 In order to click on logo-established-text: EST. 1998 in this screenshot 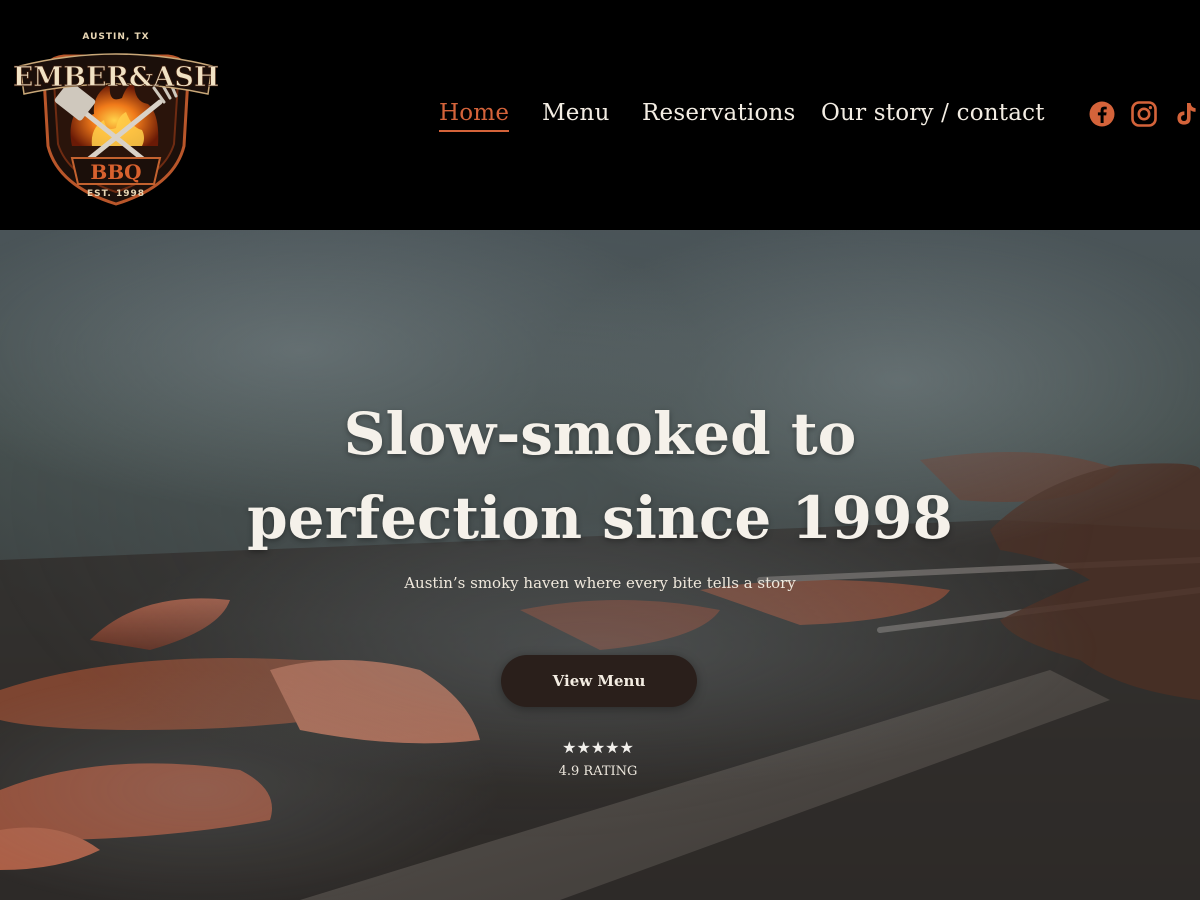, I will do `click(116, 194)`.